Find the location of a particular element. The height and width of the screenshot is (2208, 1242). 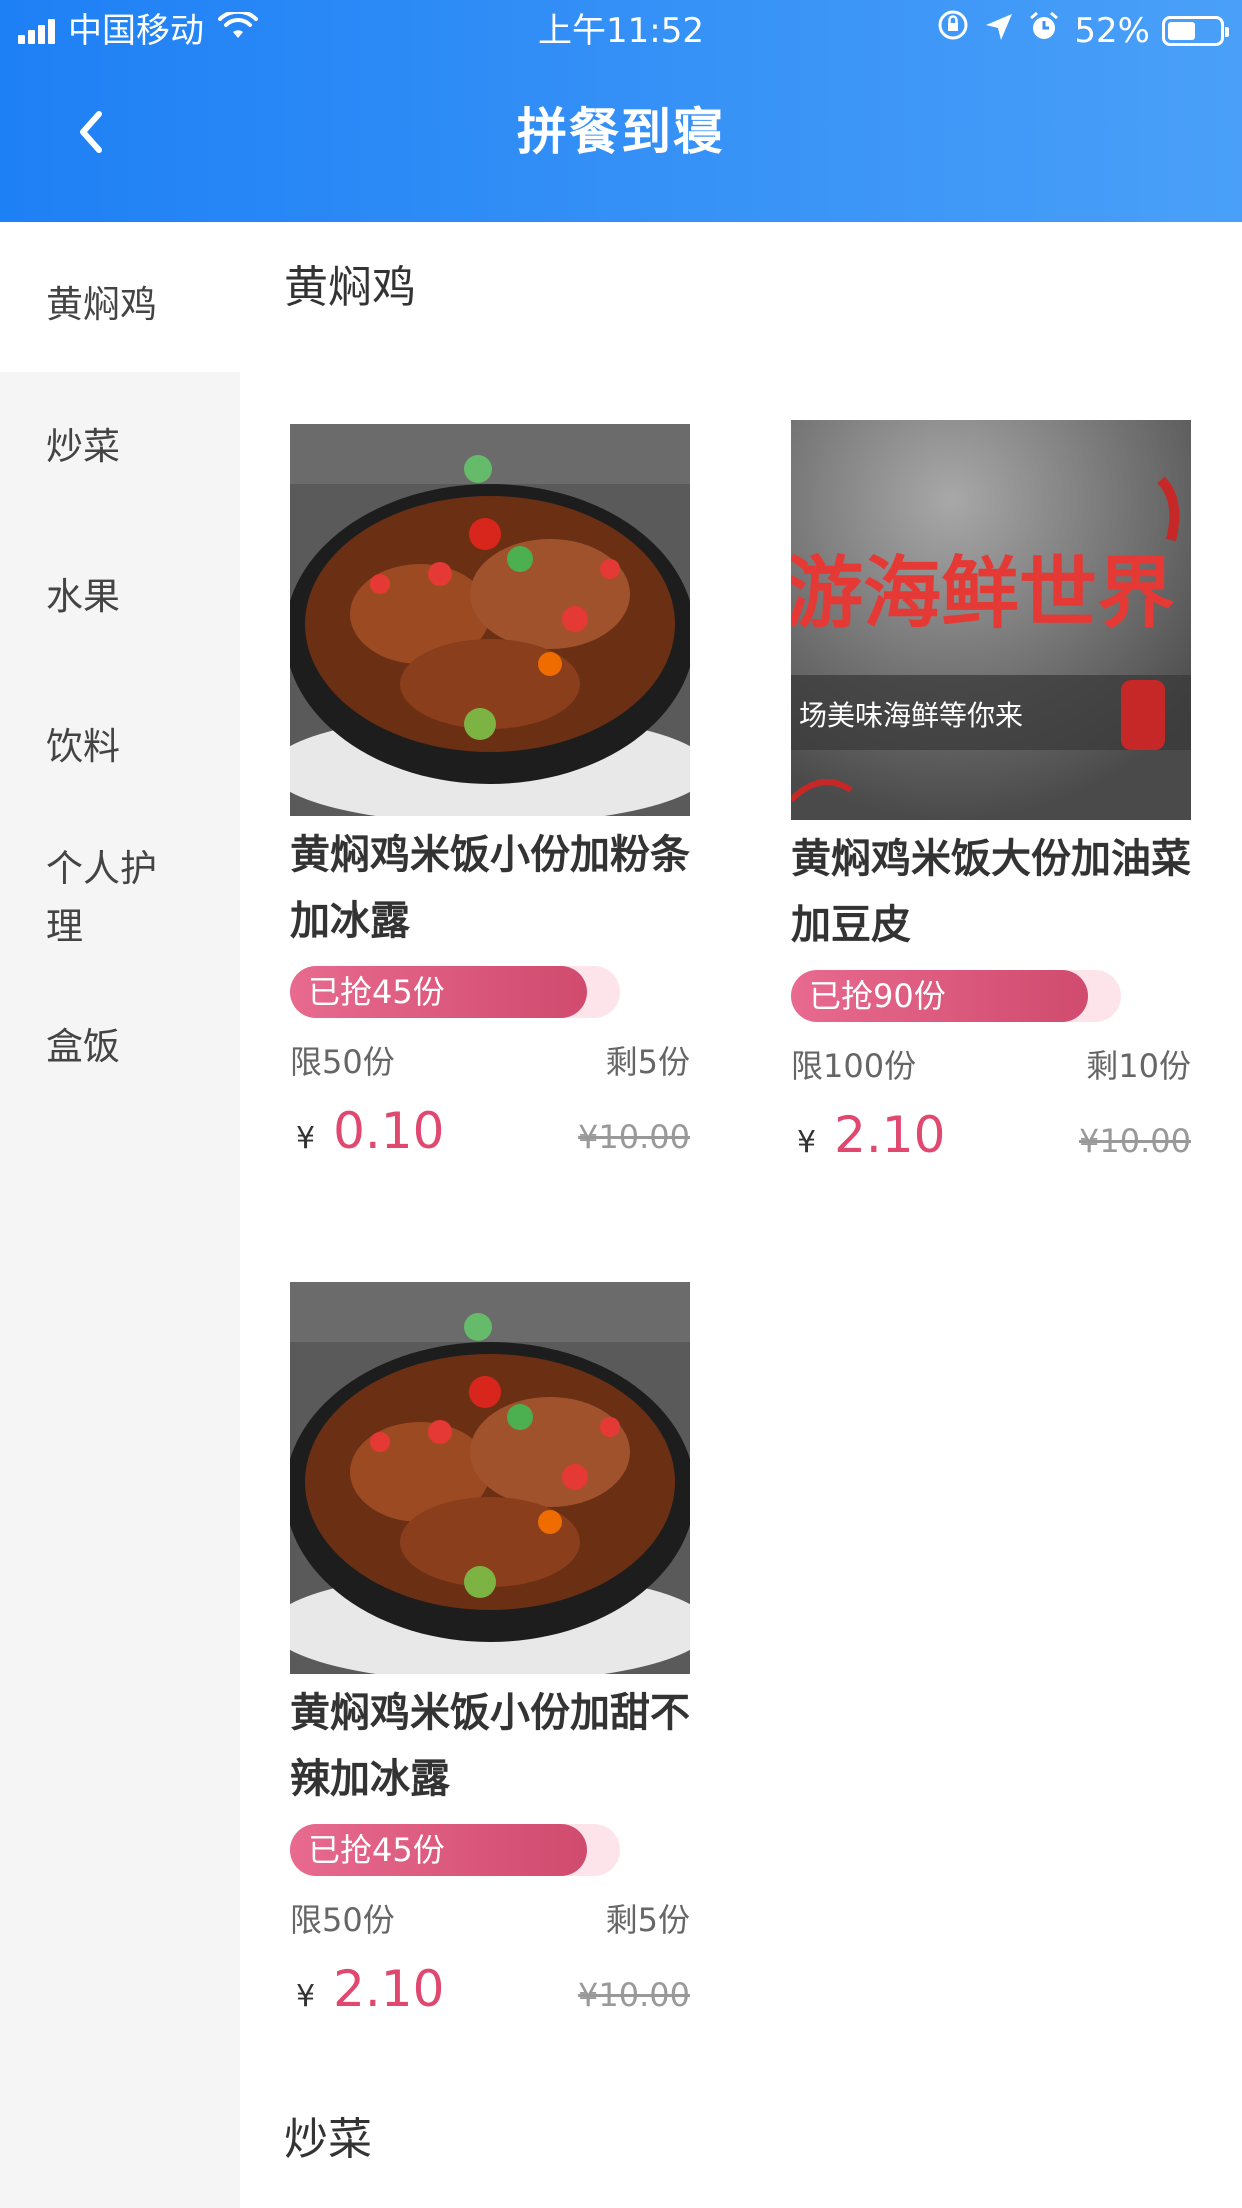

banner-headline: 游海鲜世界 is located at coordinates (983, 594).